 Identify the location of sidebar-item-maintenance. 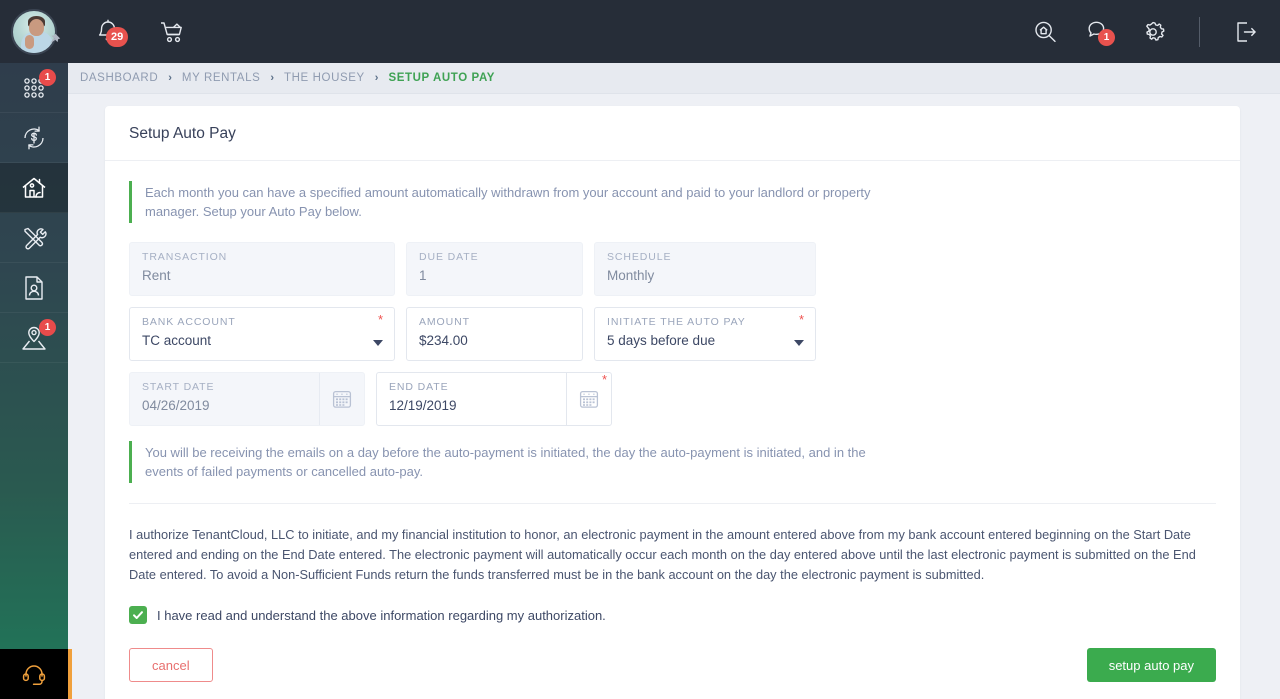
(34, 238).